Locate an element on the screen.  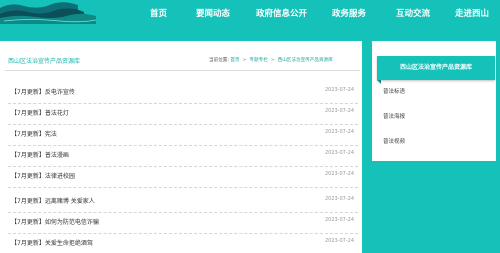
list-item: 【7月更新】反电诈宣传 2023-07-24 is located at coordinates (183, 93).